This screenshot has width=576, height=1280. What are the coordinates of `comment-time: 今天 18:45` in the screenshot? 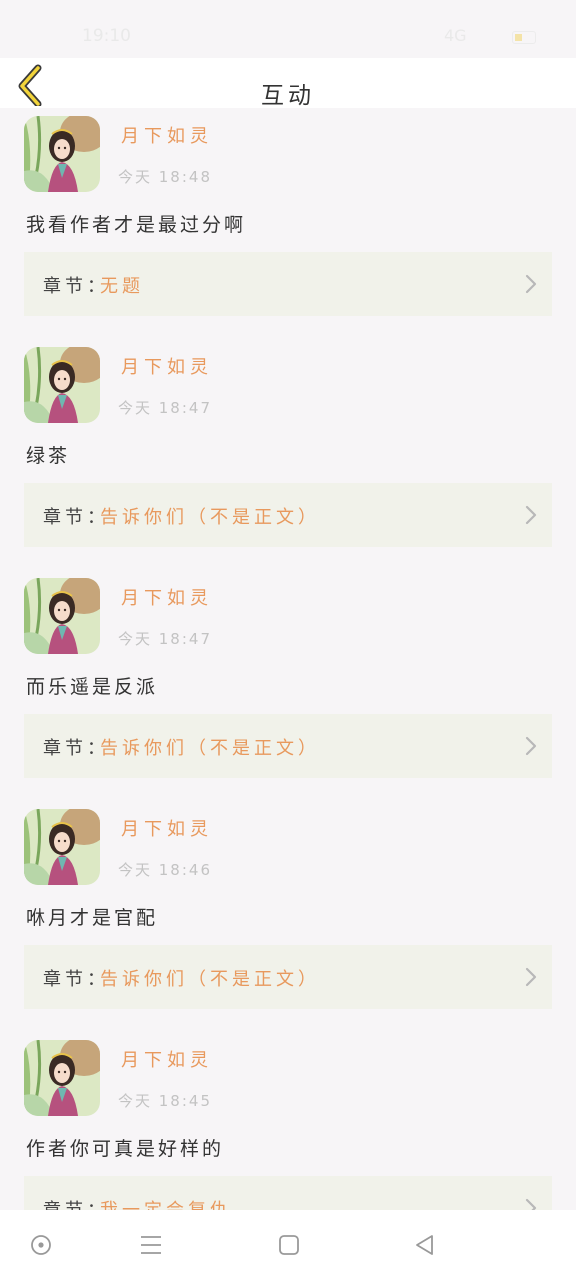 It's located at (165, 1101).